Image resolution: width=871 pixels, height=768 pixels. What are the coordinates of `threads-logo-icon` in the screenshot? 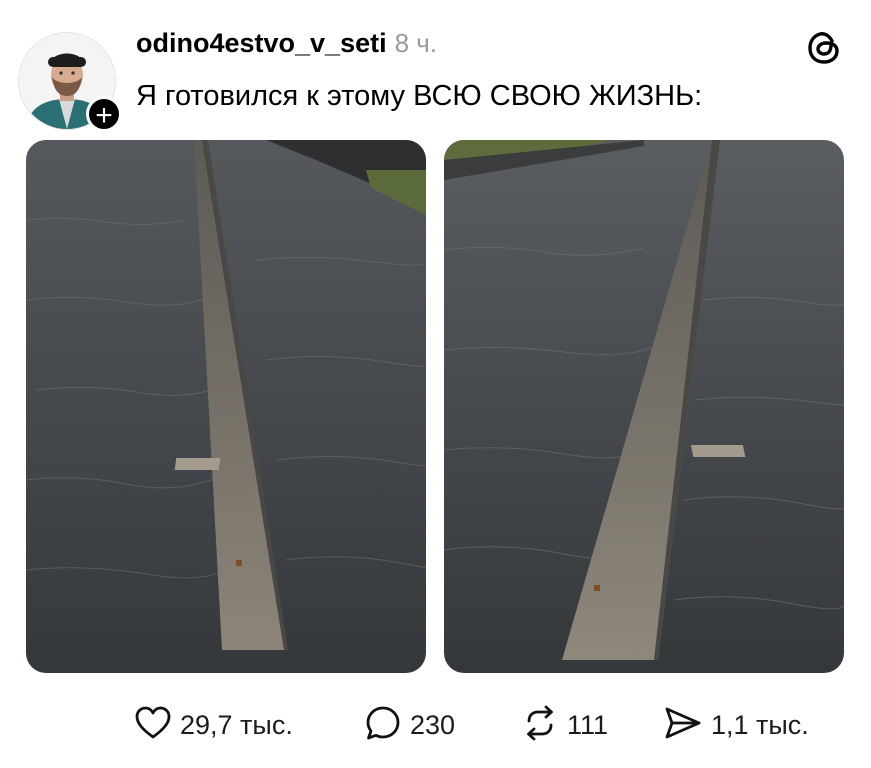 It's located at (824, 47).